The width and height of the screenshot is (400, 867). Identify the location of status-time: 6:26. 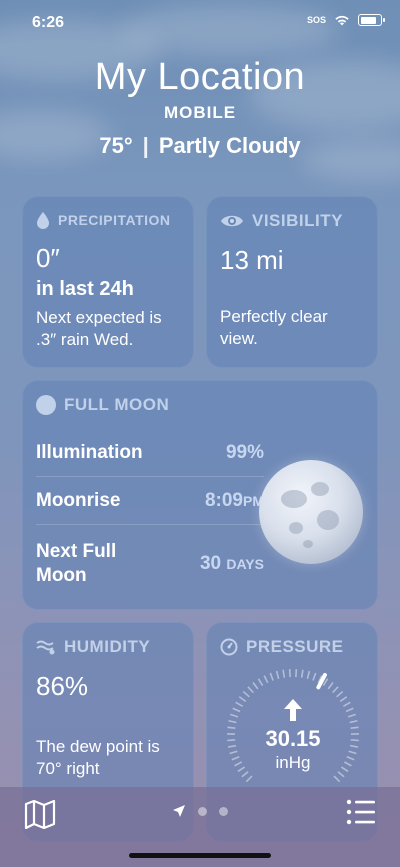
(48, 22).